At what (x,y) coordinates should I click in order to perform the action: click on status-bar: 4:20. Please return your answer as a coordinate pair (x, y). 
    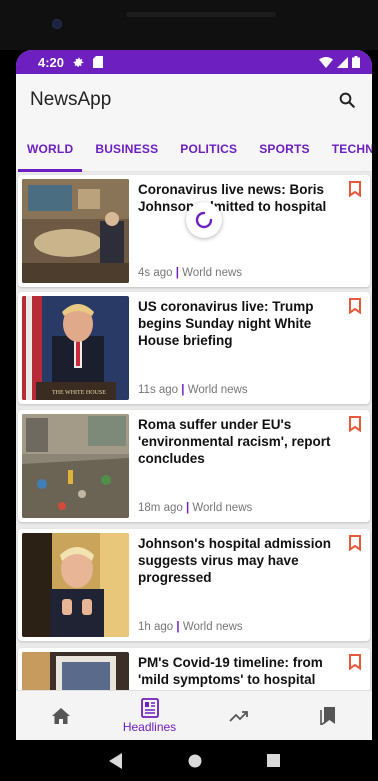
    Looking at the image, I should click on (194, 62).